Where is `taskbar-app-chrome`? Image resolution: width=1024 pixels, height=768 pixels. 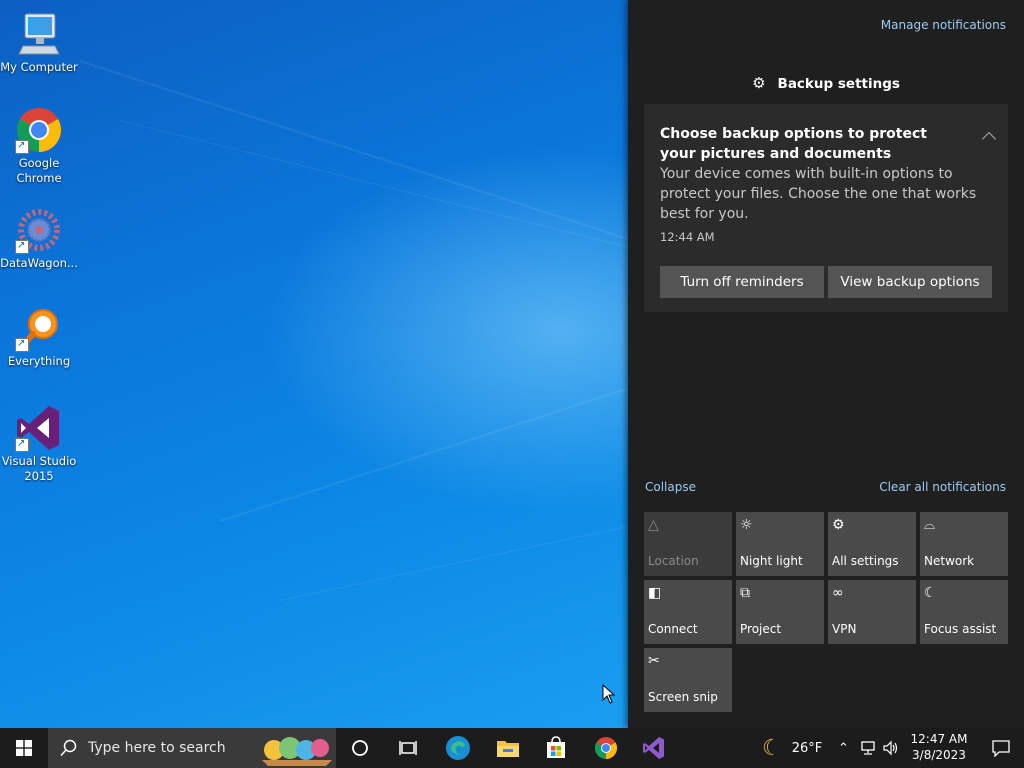
taskbar-app-chrome is located at coordinates (606, 748).